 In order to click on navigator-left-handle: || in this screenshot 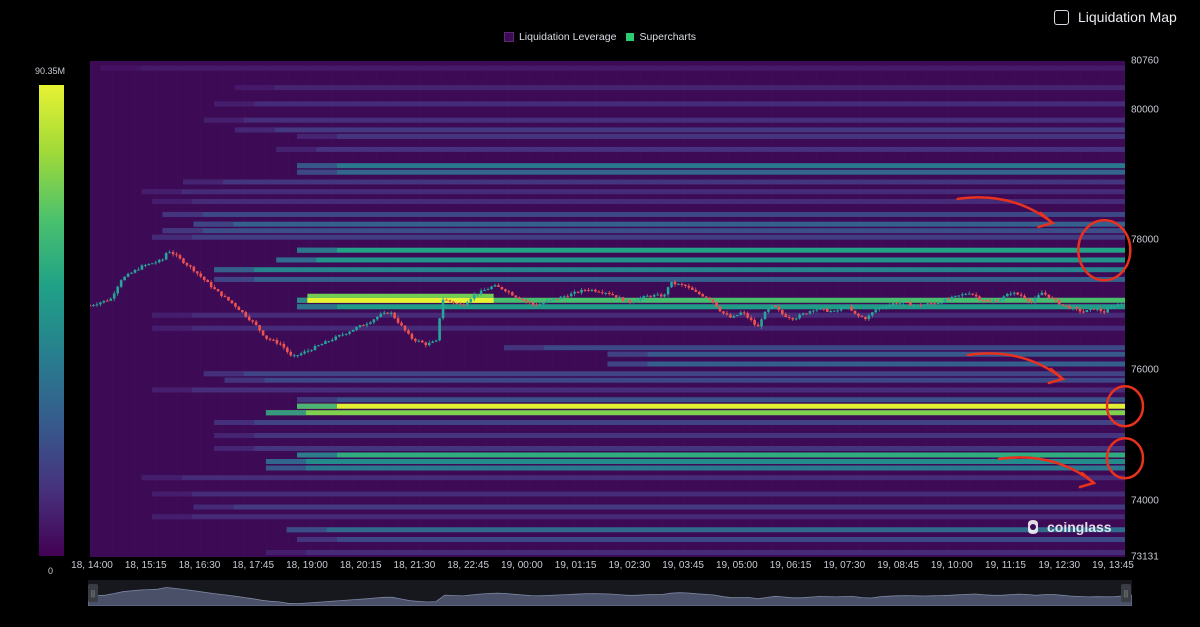, I will do `click(93, 593)`.